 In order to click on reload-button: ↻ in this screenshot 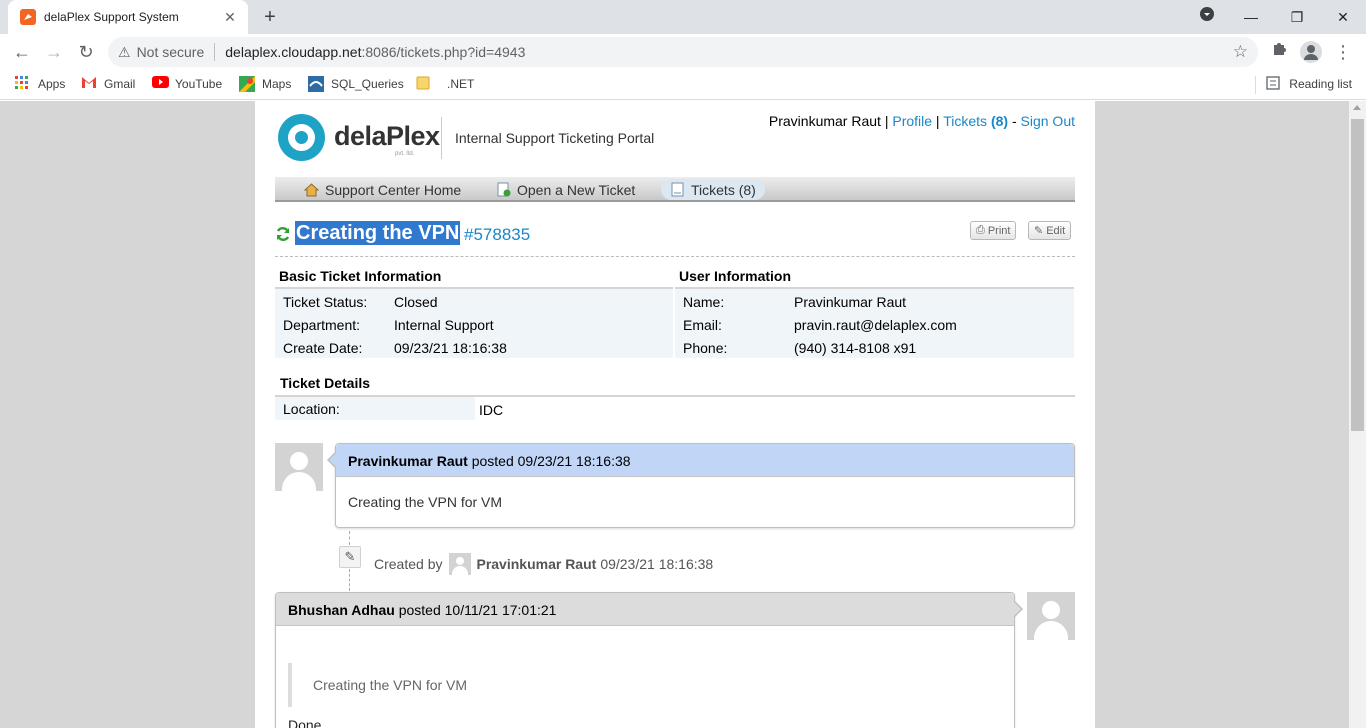, I will do `click(86, 52)`.